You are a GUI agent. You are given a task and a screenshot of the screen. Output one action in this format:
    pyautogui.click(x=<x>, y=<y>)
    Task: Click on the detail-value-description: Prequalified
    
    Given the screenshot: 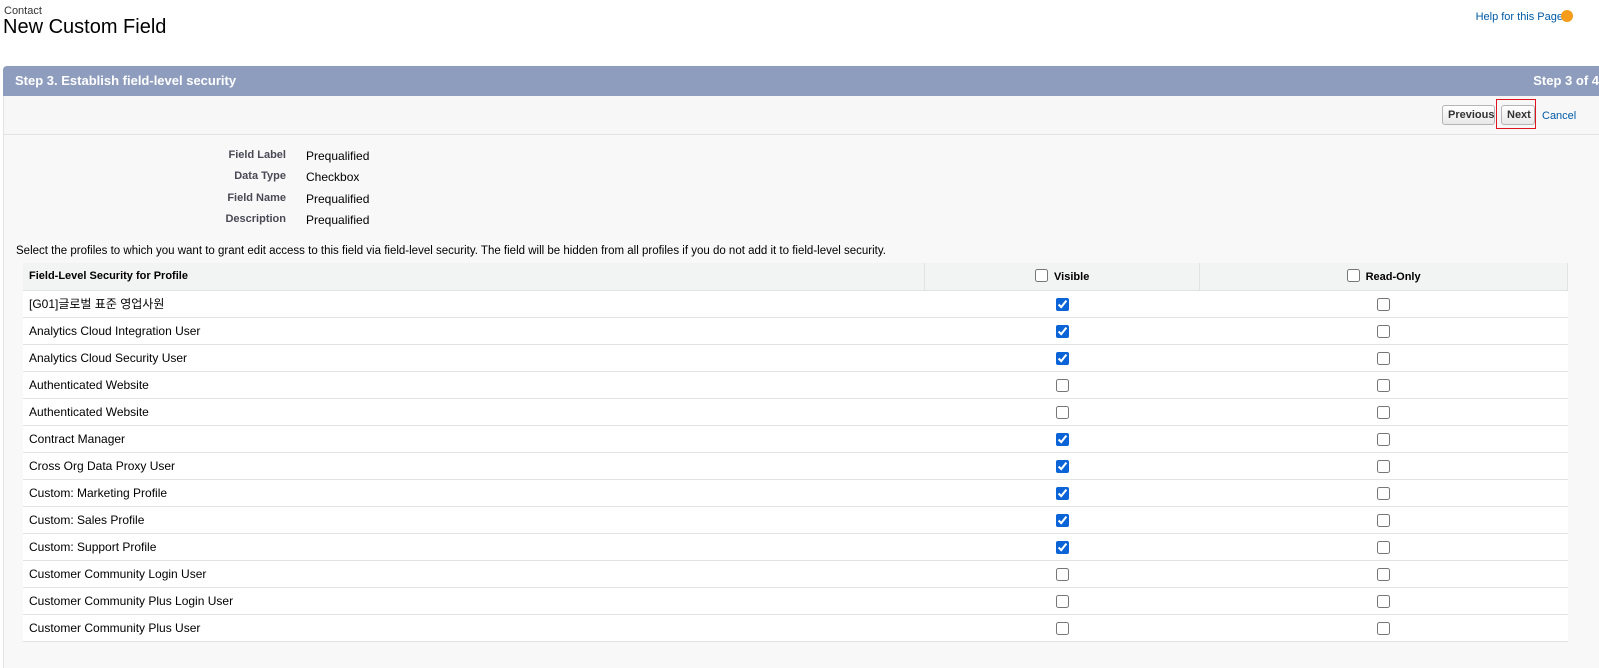 What is the action you would take?
    pyautogui.click(x=338, y=220)
    